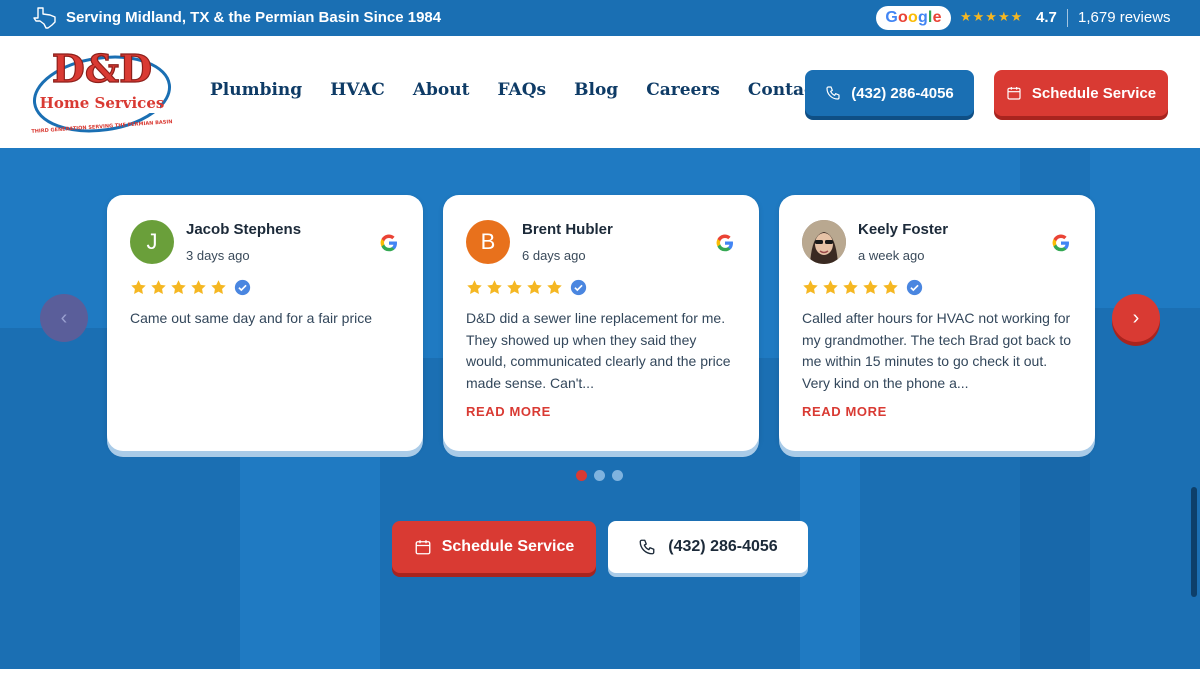 This screenshot has width=1200, height=700. I want to click on nav-careers: Careers, so click(683, 90).